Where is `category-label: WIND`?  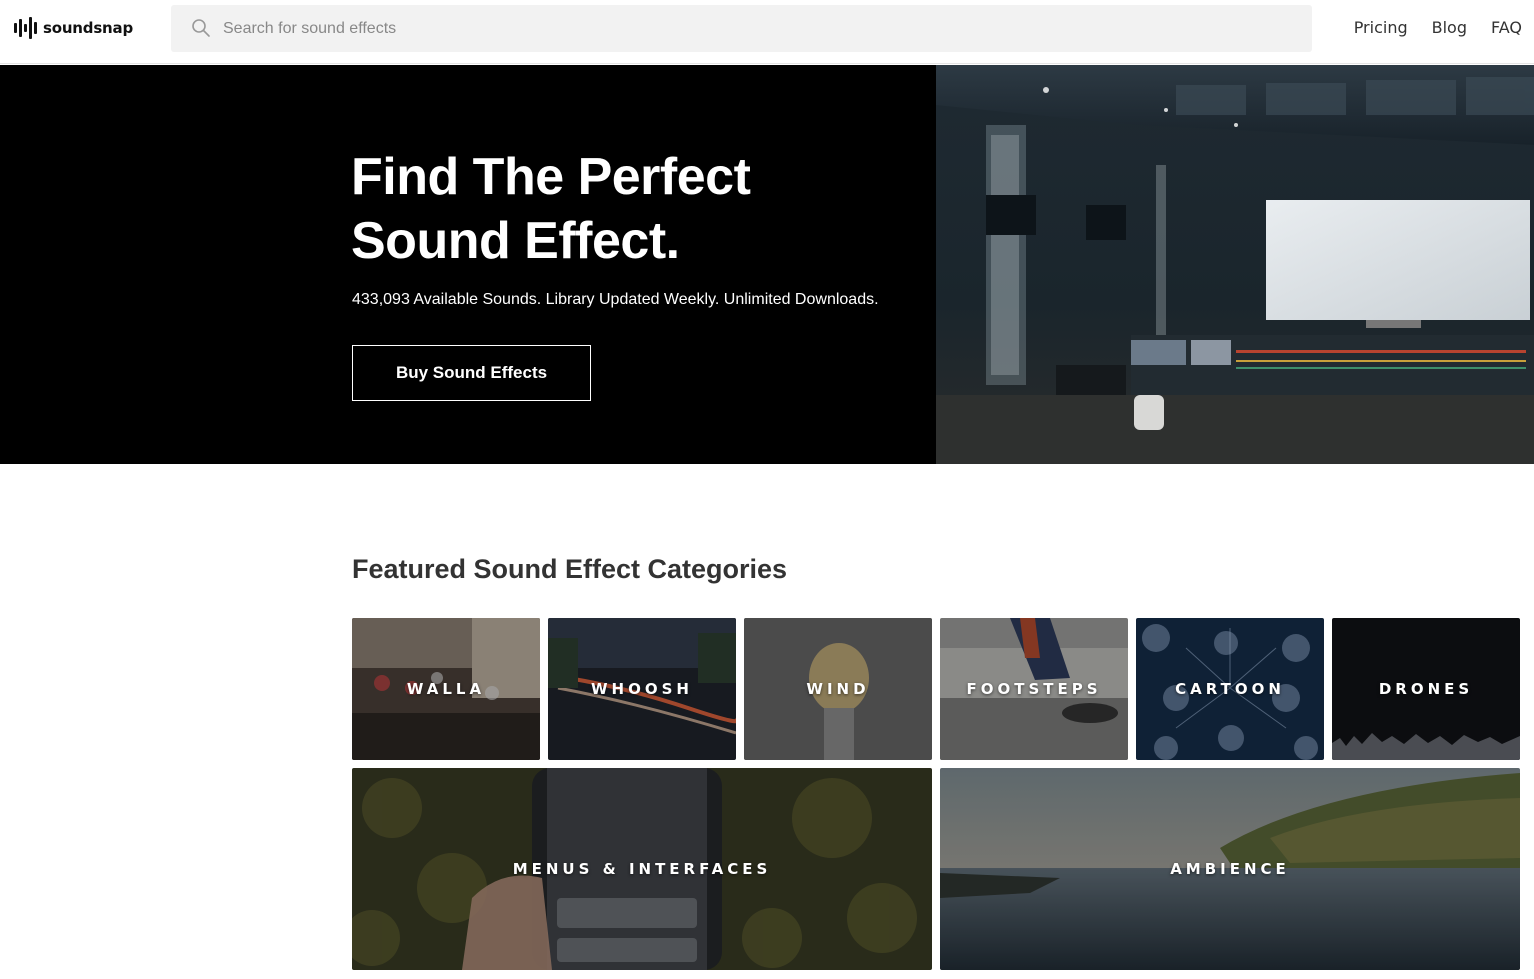 category-label: WIND is located at coordinates (838, 689).